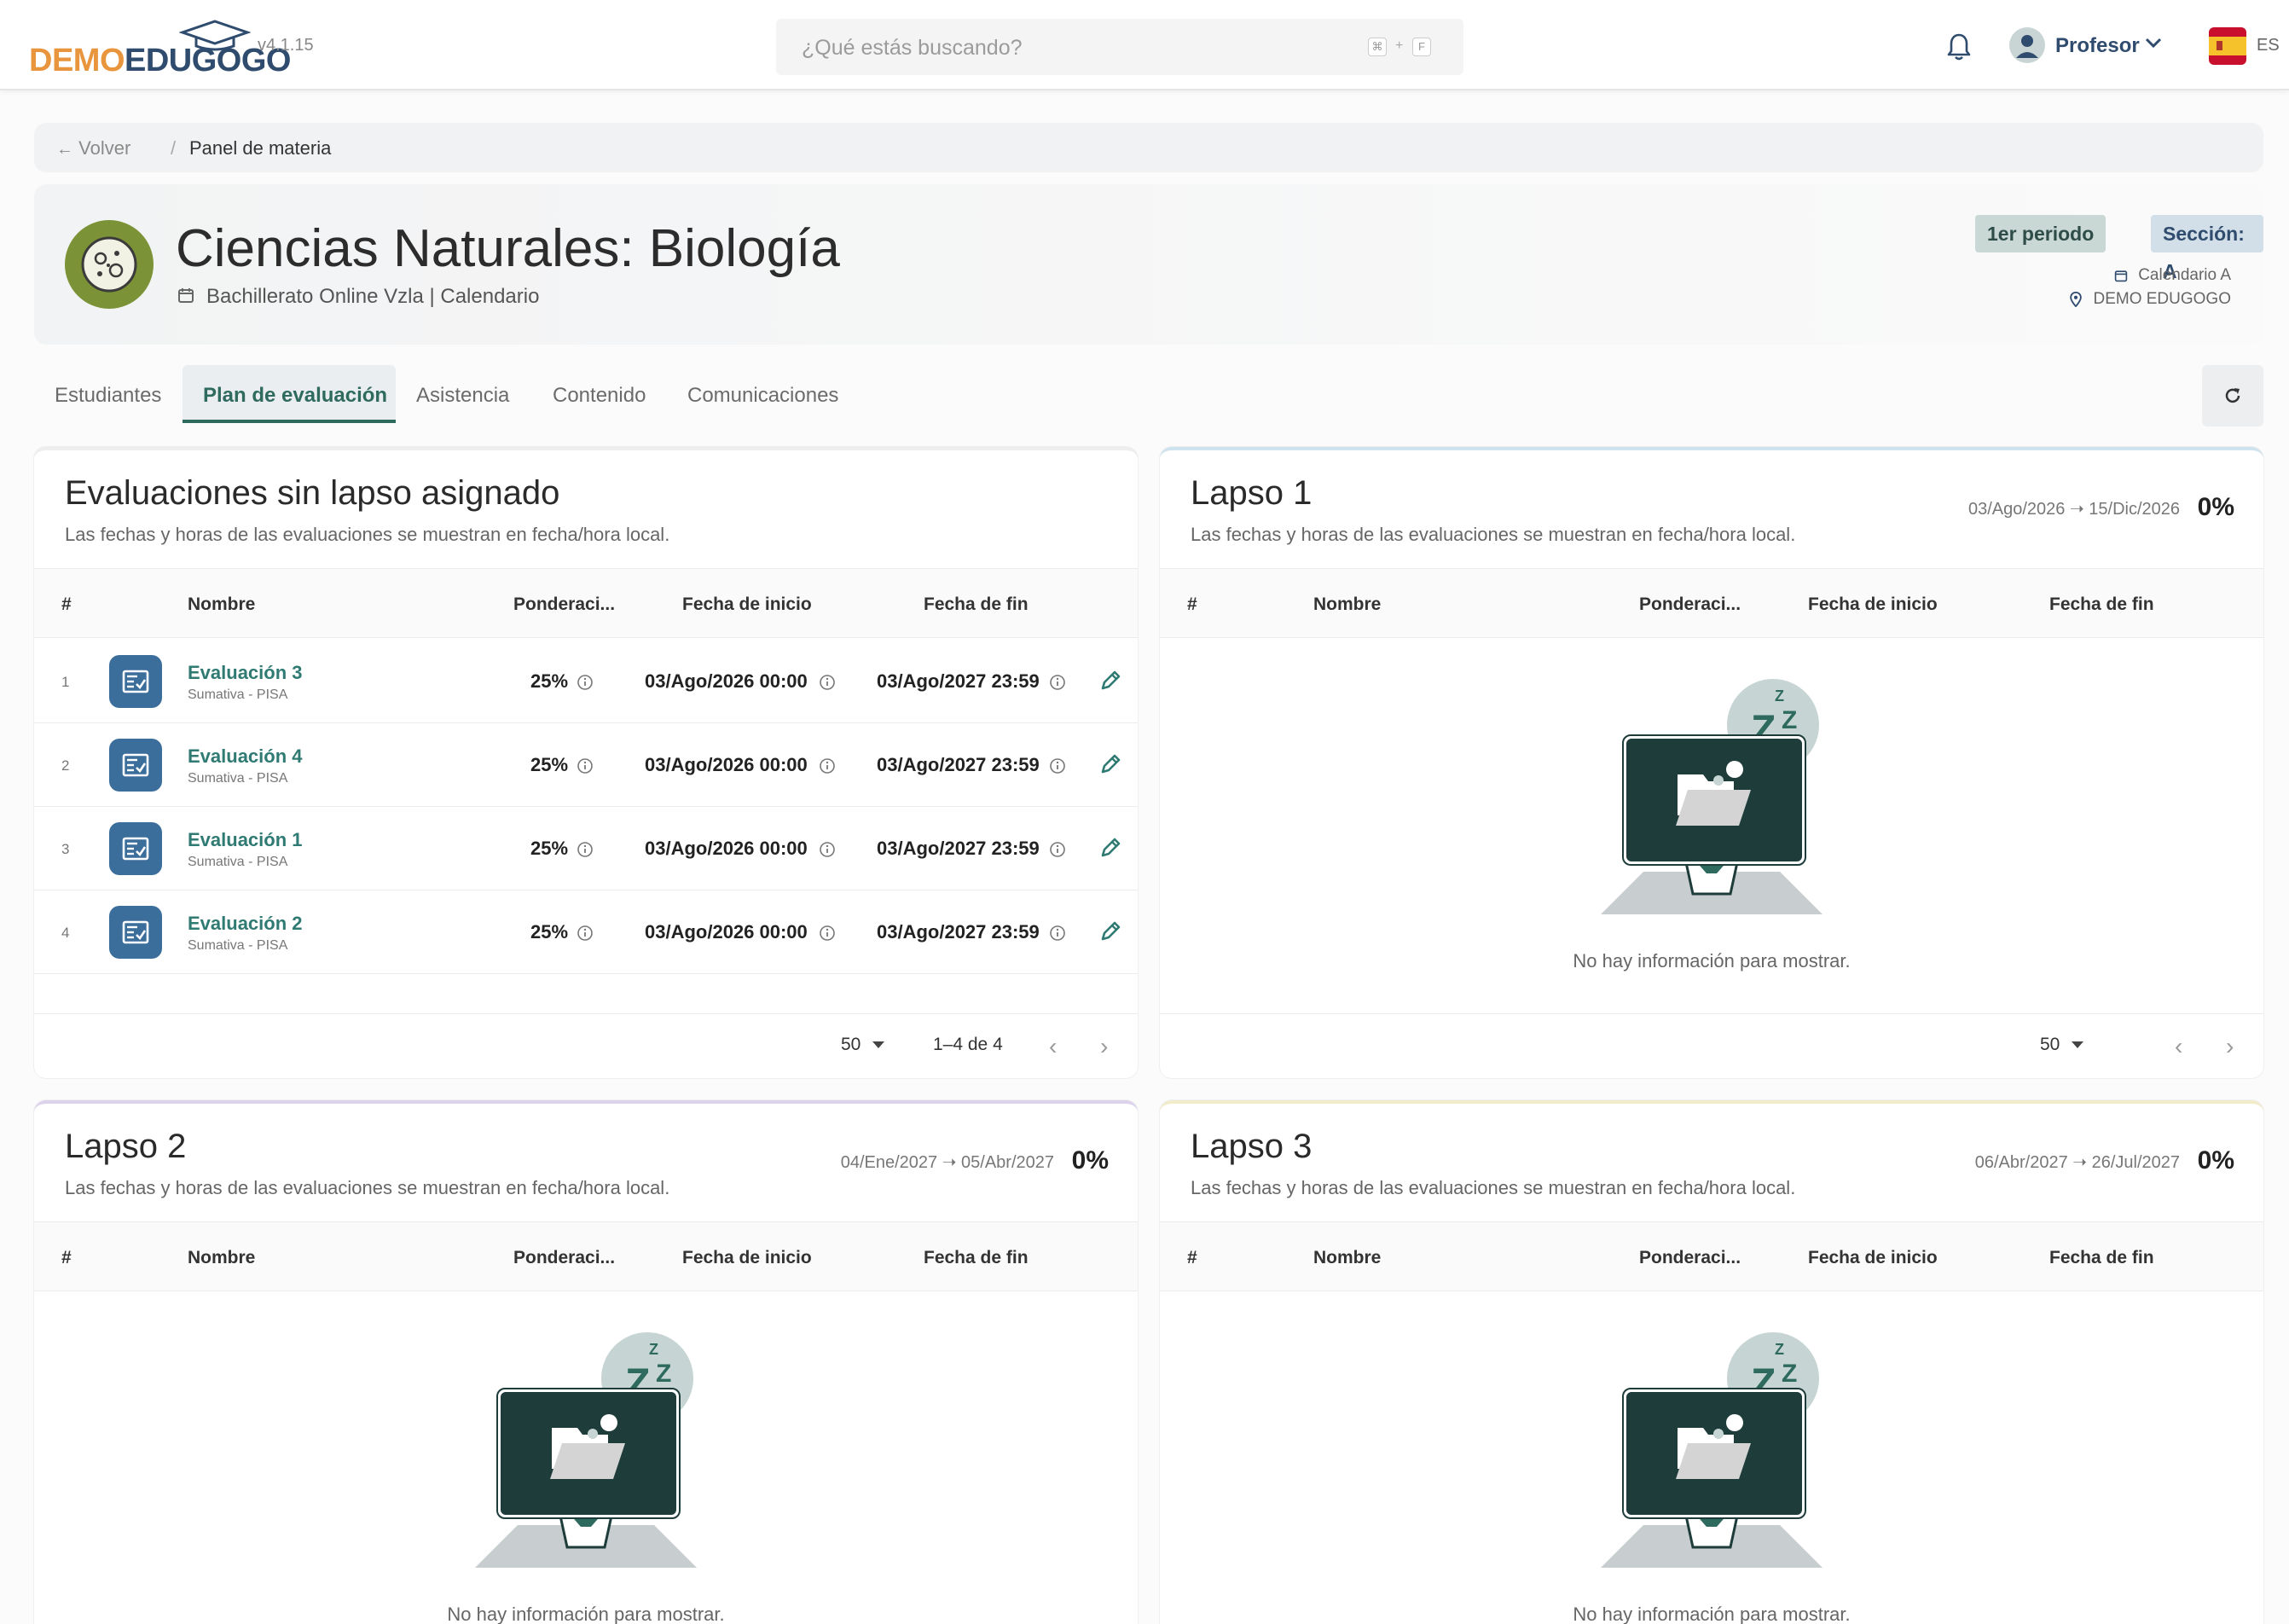 Image resolution: width=2289 pixels, height=1624 pixels. I want to click on weight-percent: 0%, so click(2215, 507).